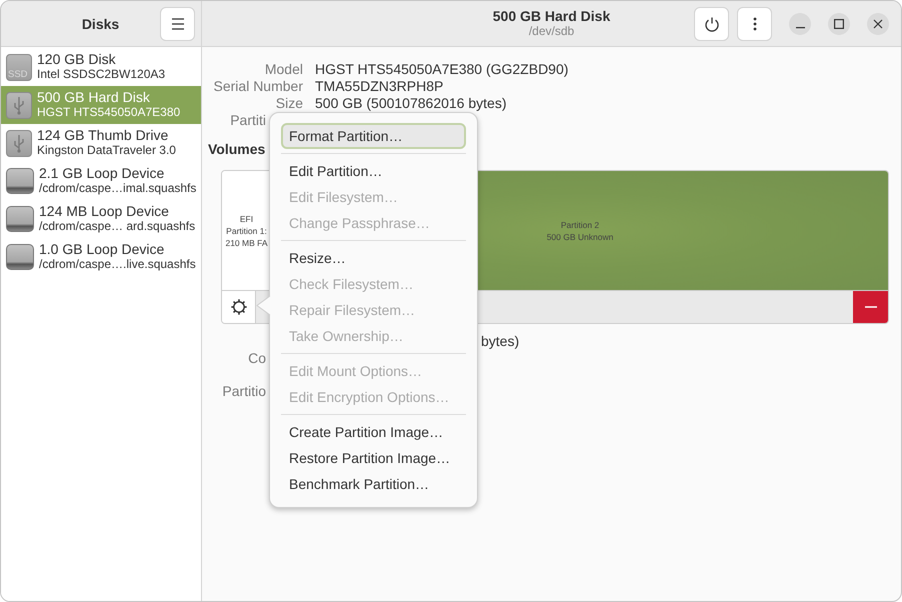  Describe the element at coordinates (283, 69) in the screenshot. I see `property-label: Model` at that location.